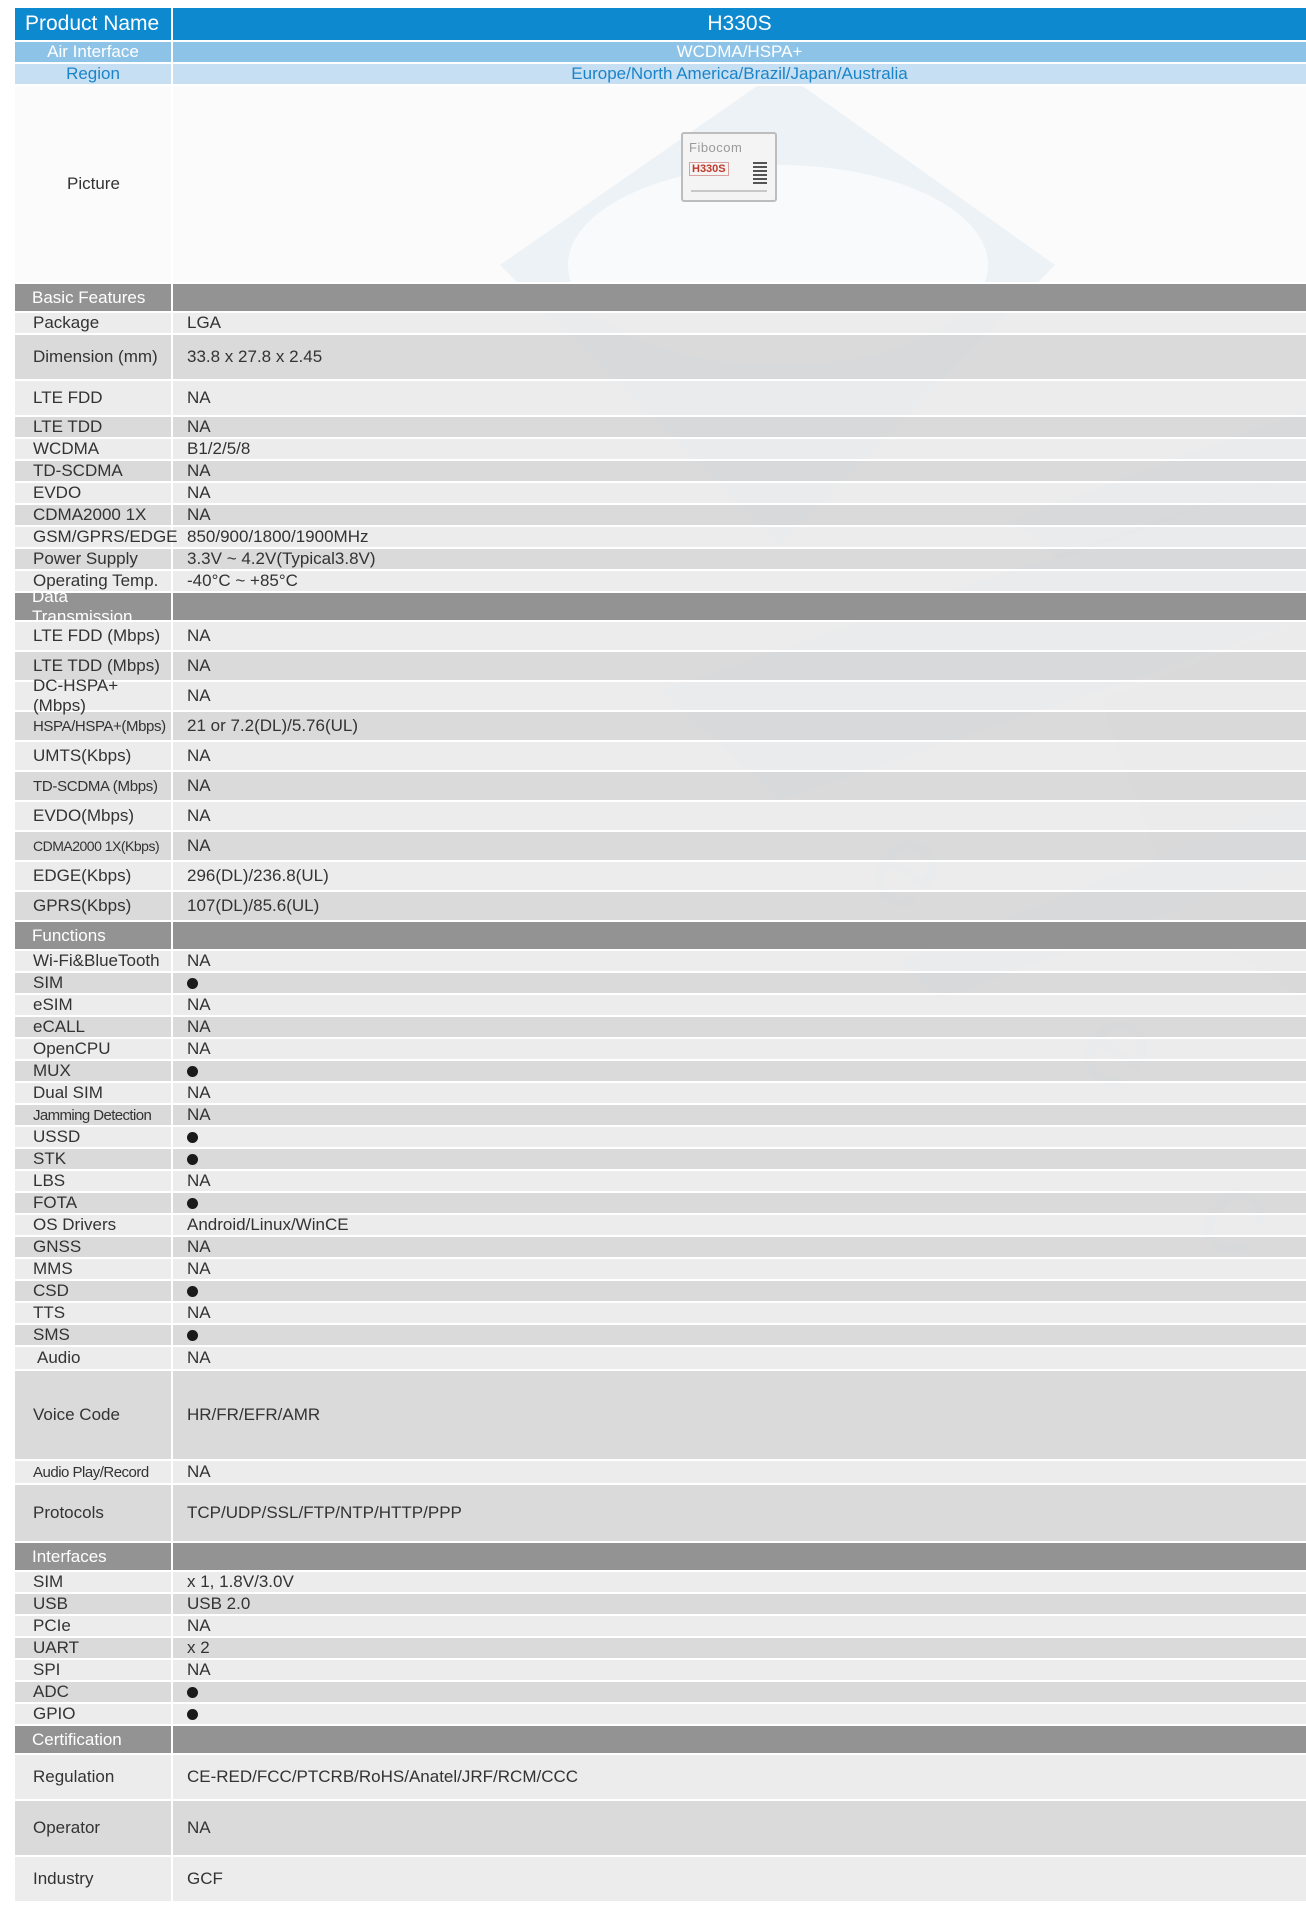 This screenshot has height=1924, width=1306. What do you see at coordinates (253, 905) in the screenshot?
I see `spec-value: 107(DL)/85.6(UL)` at bounding box center [253, 905].